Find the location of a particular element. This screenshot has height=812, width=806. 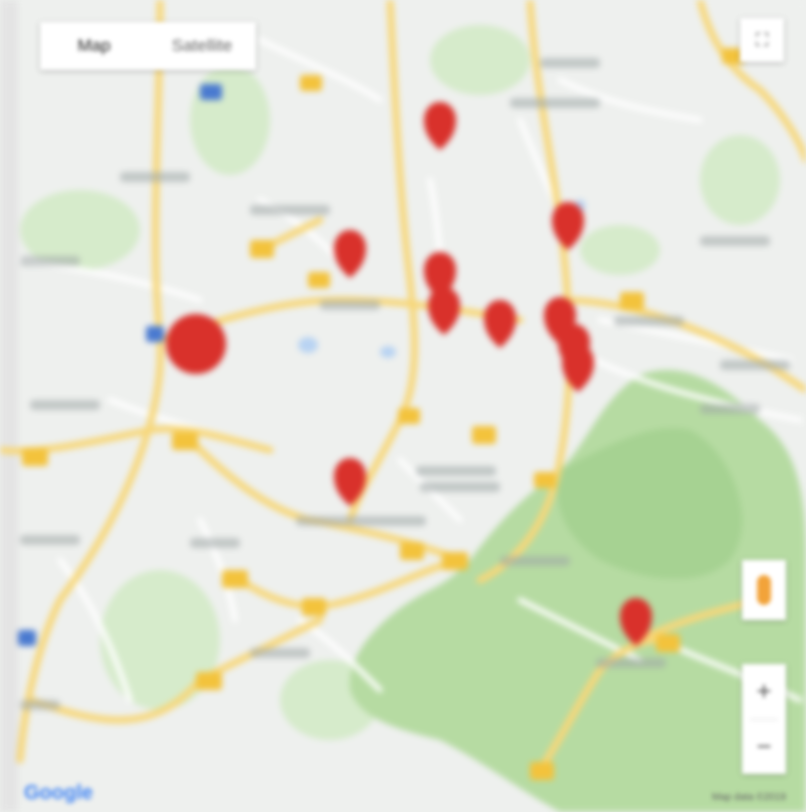

map-type-satellite-button: Satellite is located at coordinates (202, 46).